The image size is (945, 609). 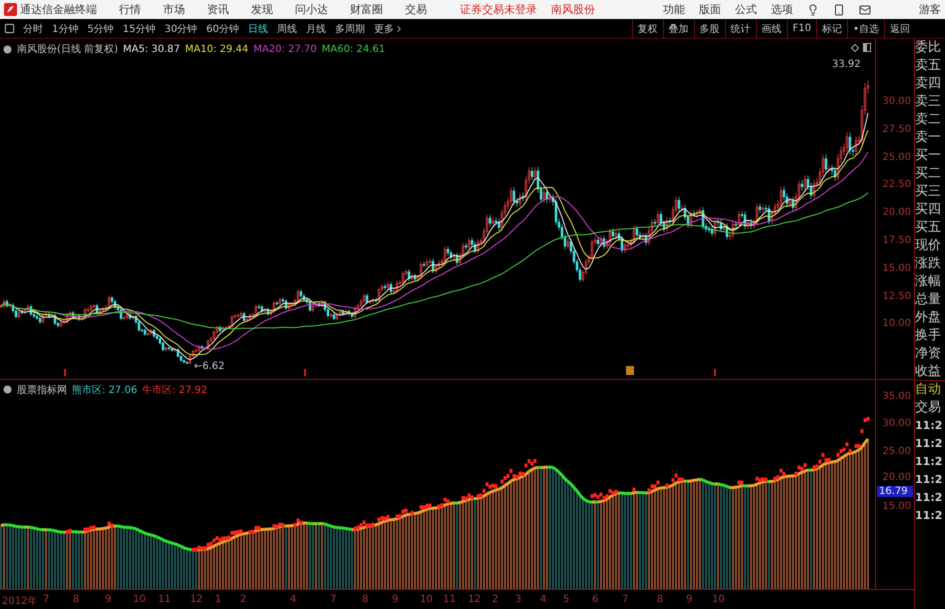 I want to click on quote-label: 涨跌, so click(x=928, y=264).